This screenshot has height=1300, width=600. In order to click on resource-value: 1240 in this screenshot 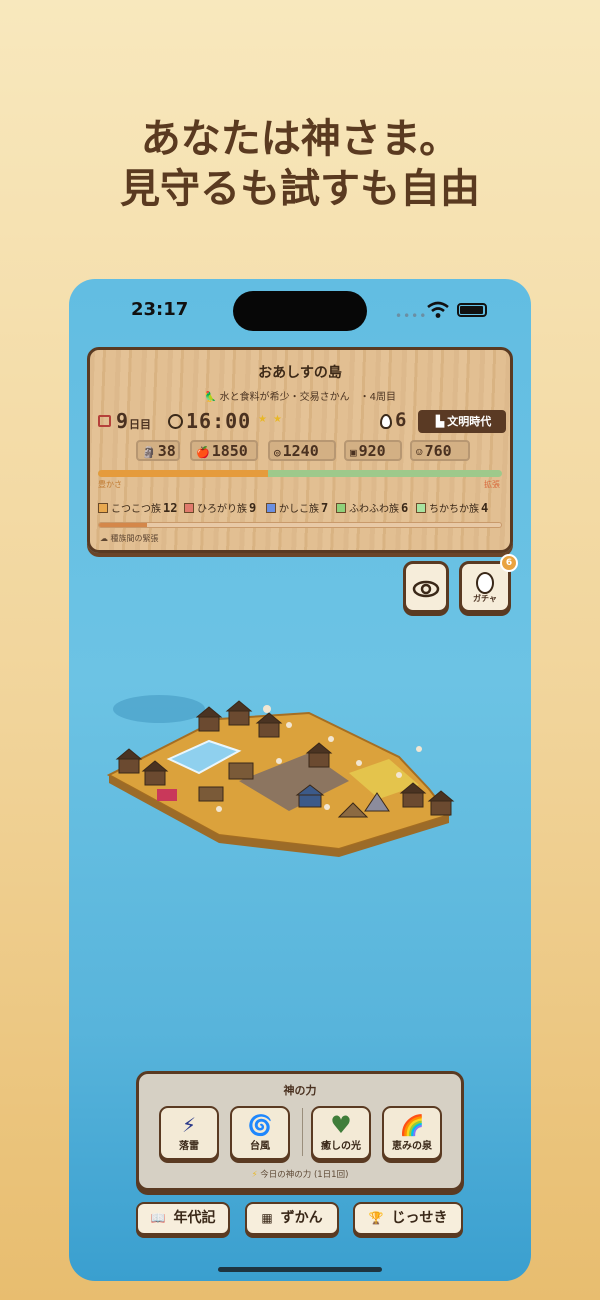, I will do `click(300, 451)`.